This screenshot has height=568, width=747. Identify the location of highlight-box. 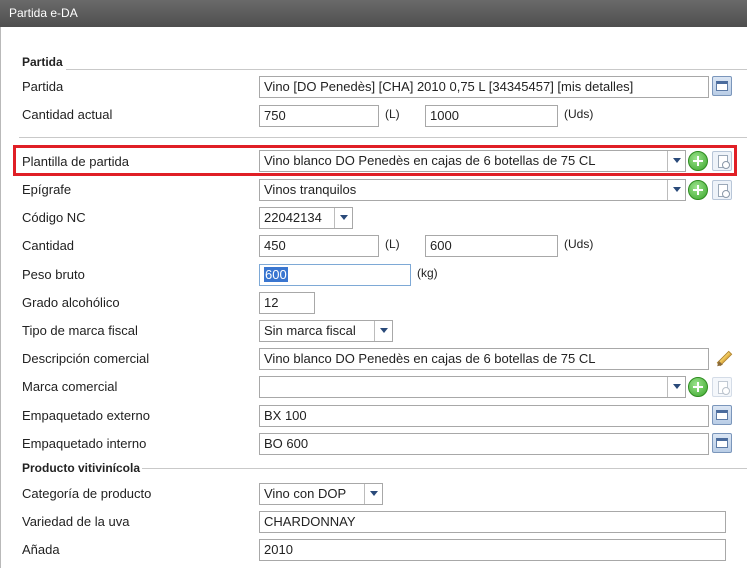
(375, 160).